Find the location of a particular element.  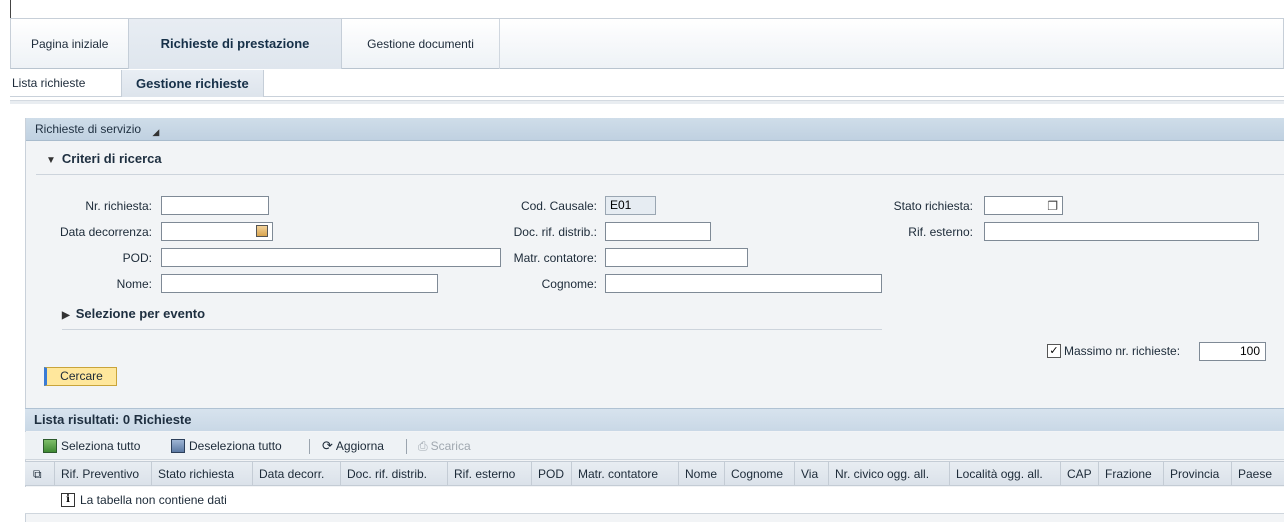

criteria-title: Criteri di ricerca is located at coordinates (111, 158).